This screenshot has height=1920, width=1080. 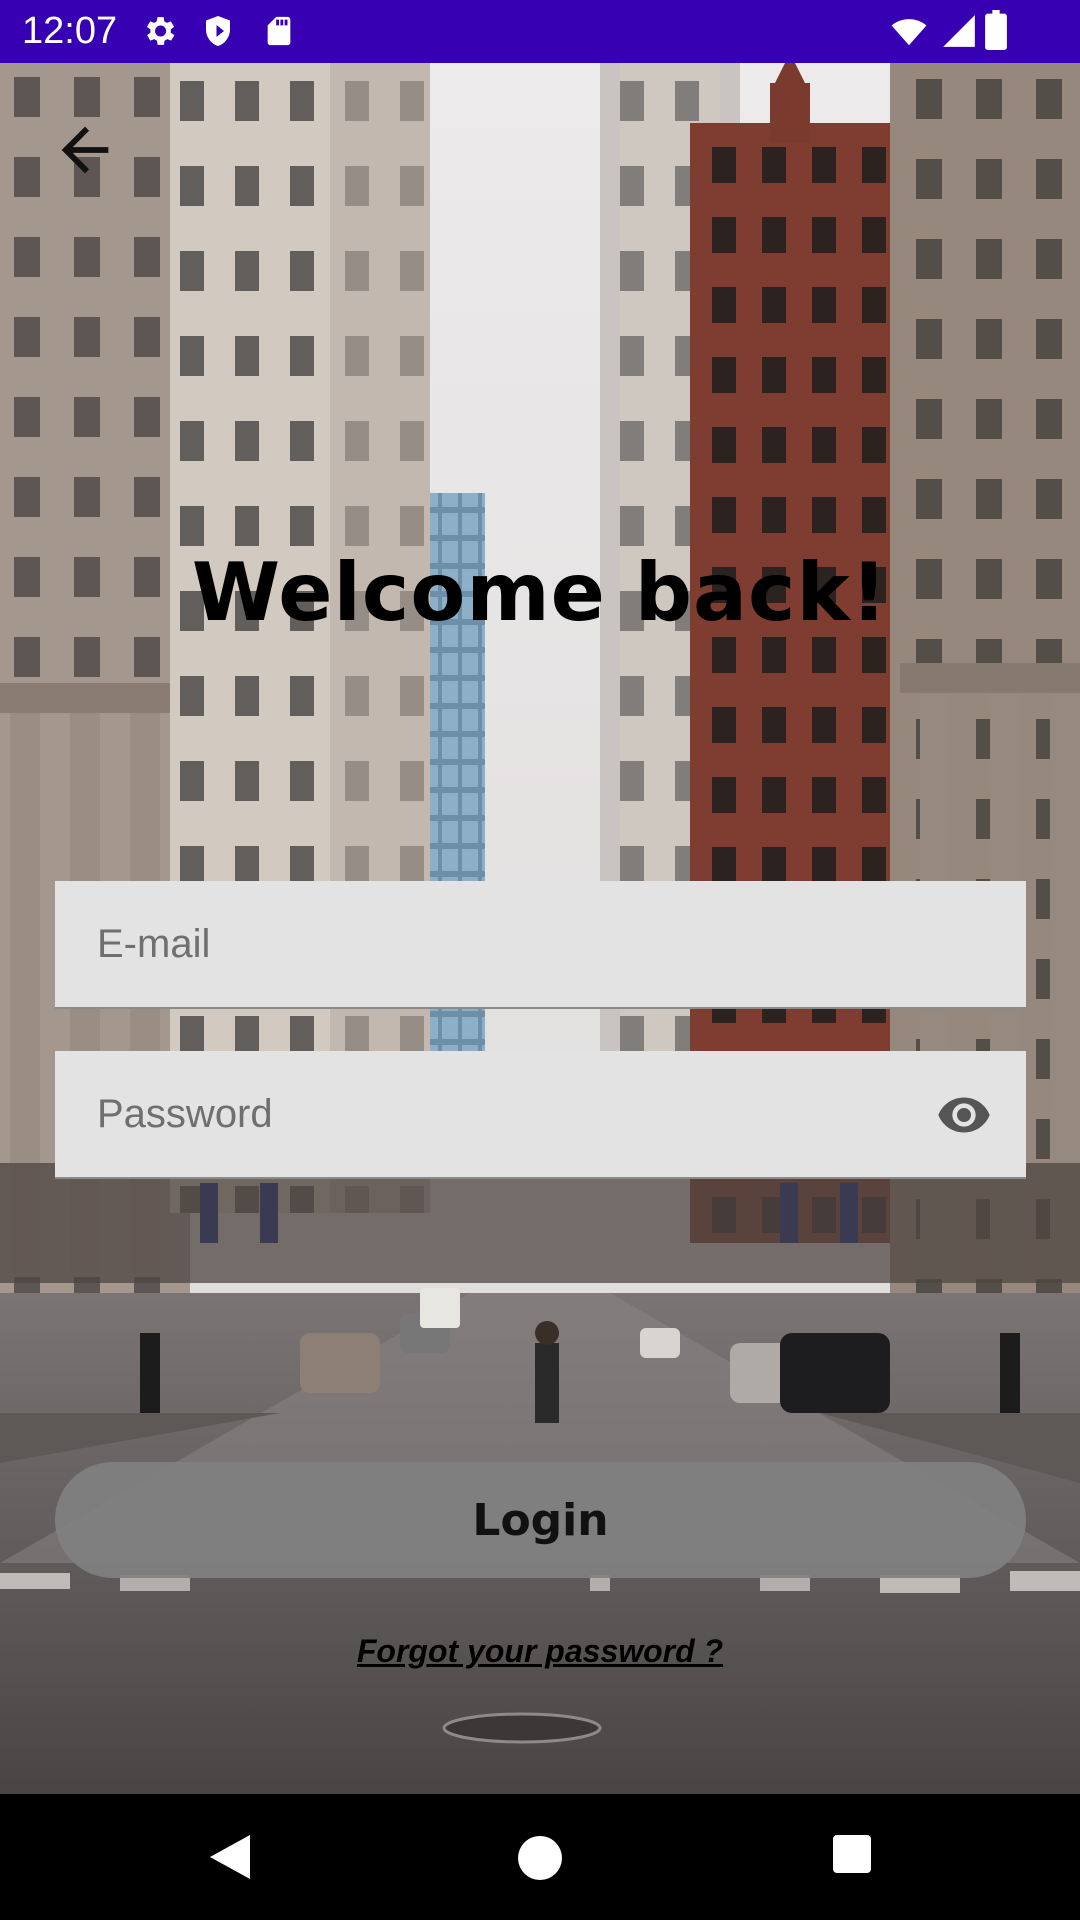 What do you see at coordinates (70, 31) in the screenshot?
I see `status-time: 12:07` at bounding box center [70, 31].